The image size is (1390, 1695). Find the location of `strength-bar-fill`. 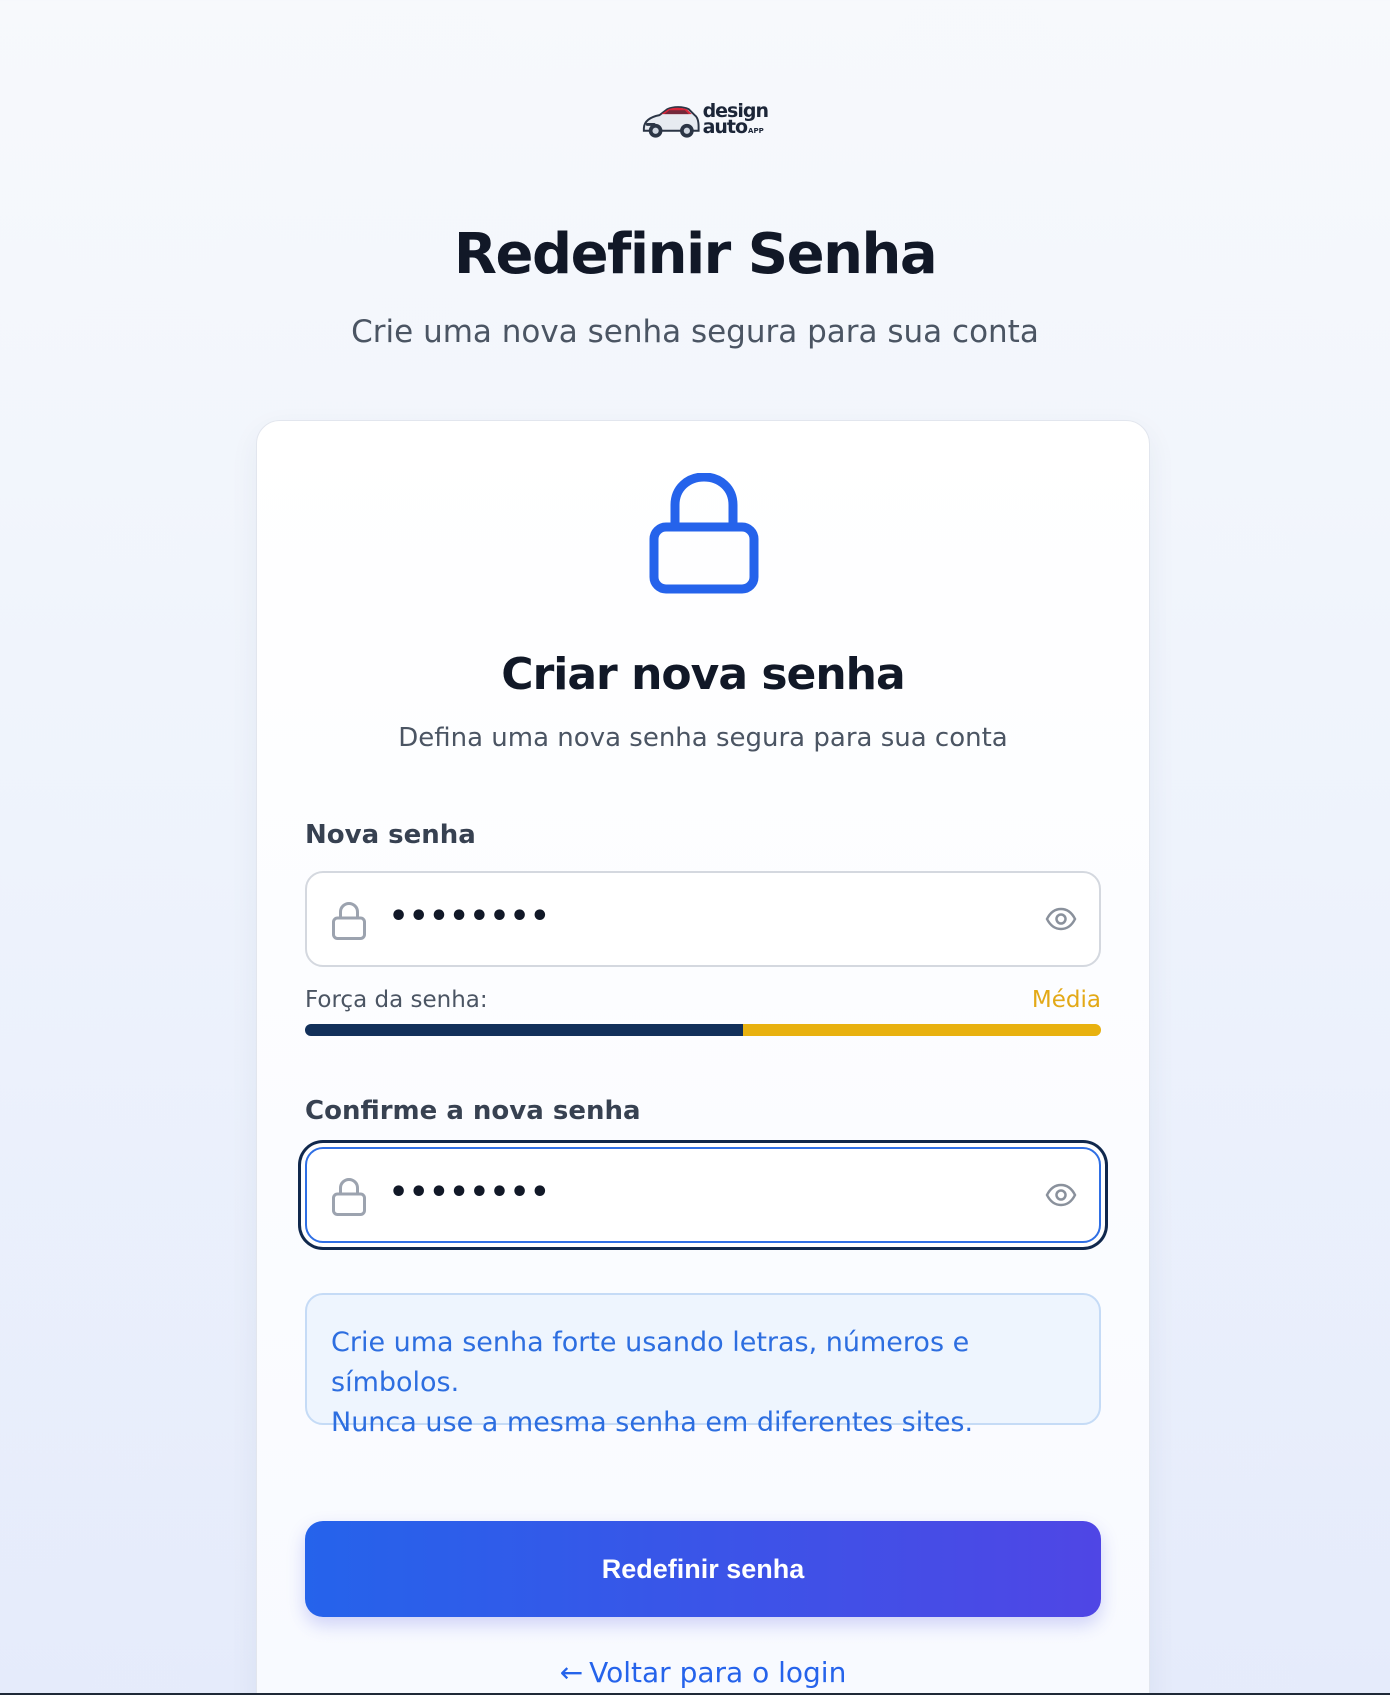

strength-bar-fill is located at coordinates (524, 1030).